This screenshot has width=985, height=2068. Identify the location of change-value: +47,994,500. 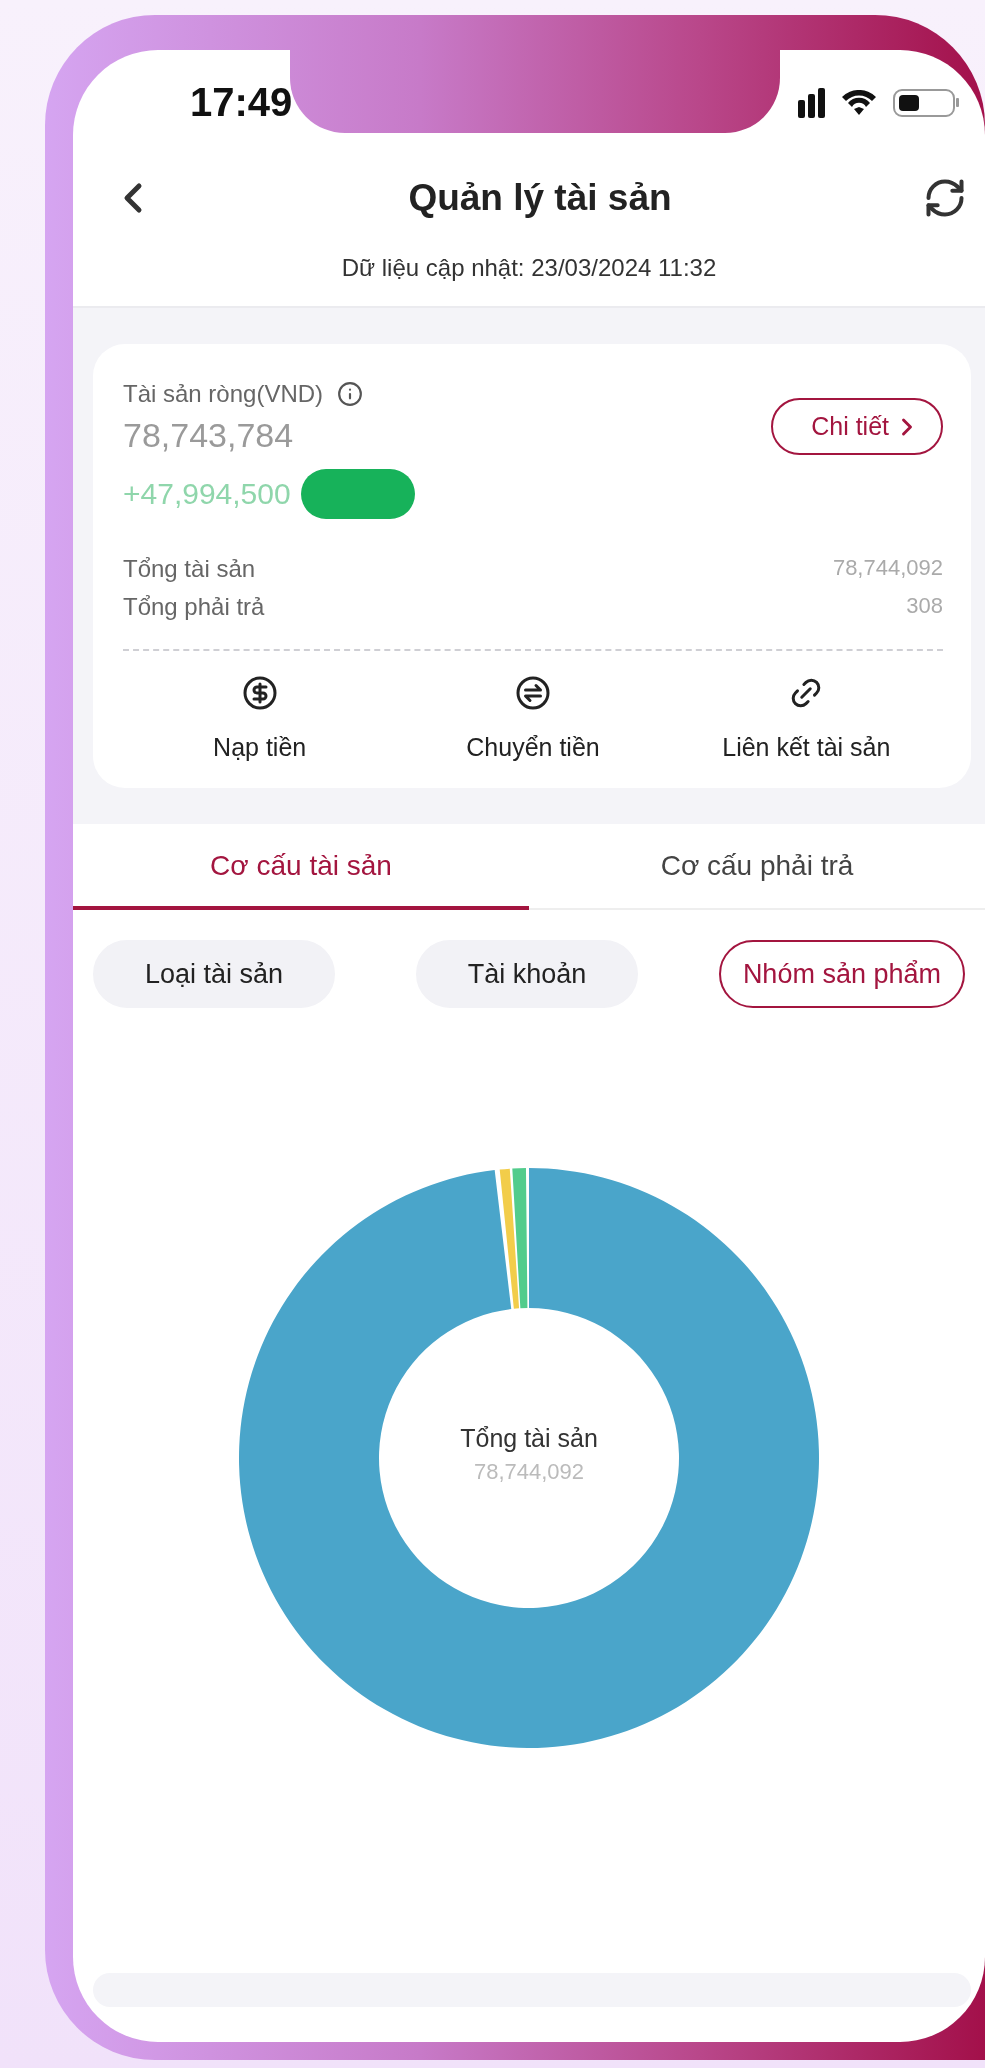
(207, 494).